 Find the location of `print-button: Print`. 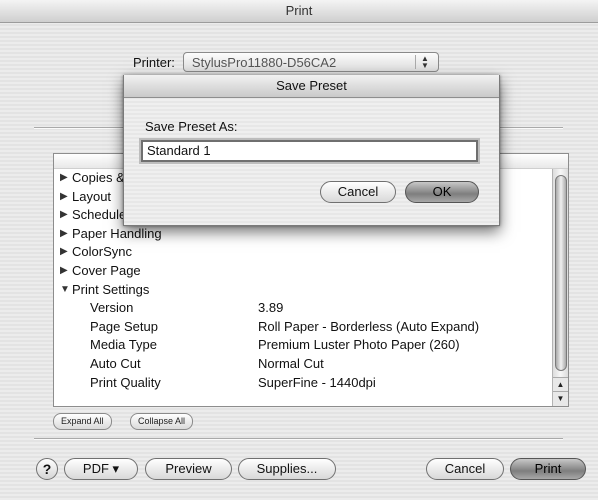

print-button: Print is located at coordinates (548, 469).